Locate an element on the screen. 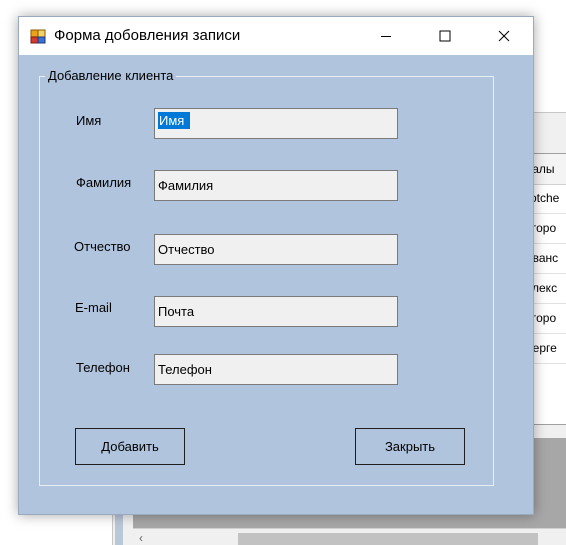 The image size is (566, 545). first-name-field is located at coordinates (276, 123).